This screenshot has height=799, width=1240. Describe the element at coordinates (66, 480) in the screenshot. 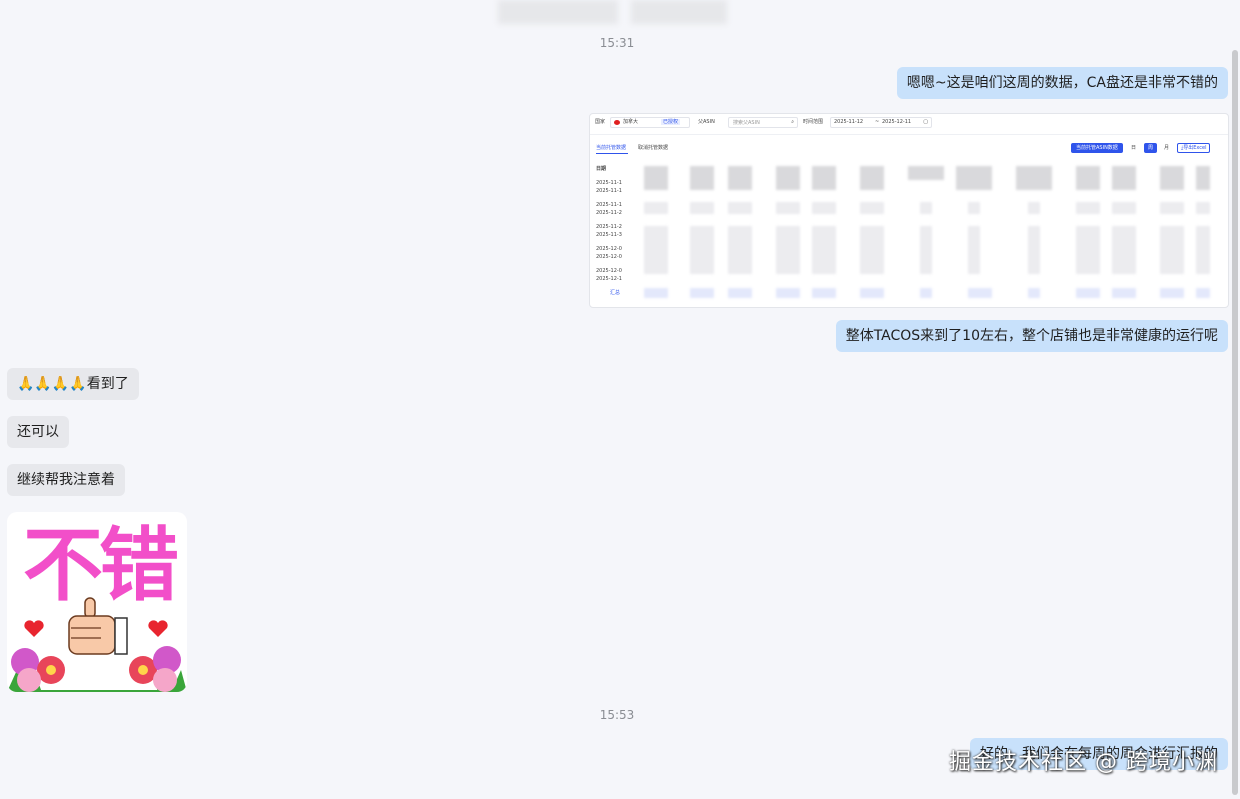

I see `message-incoming: 继续帮我注意着` at that location.